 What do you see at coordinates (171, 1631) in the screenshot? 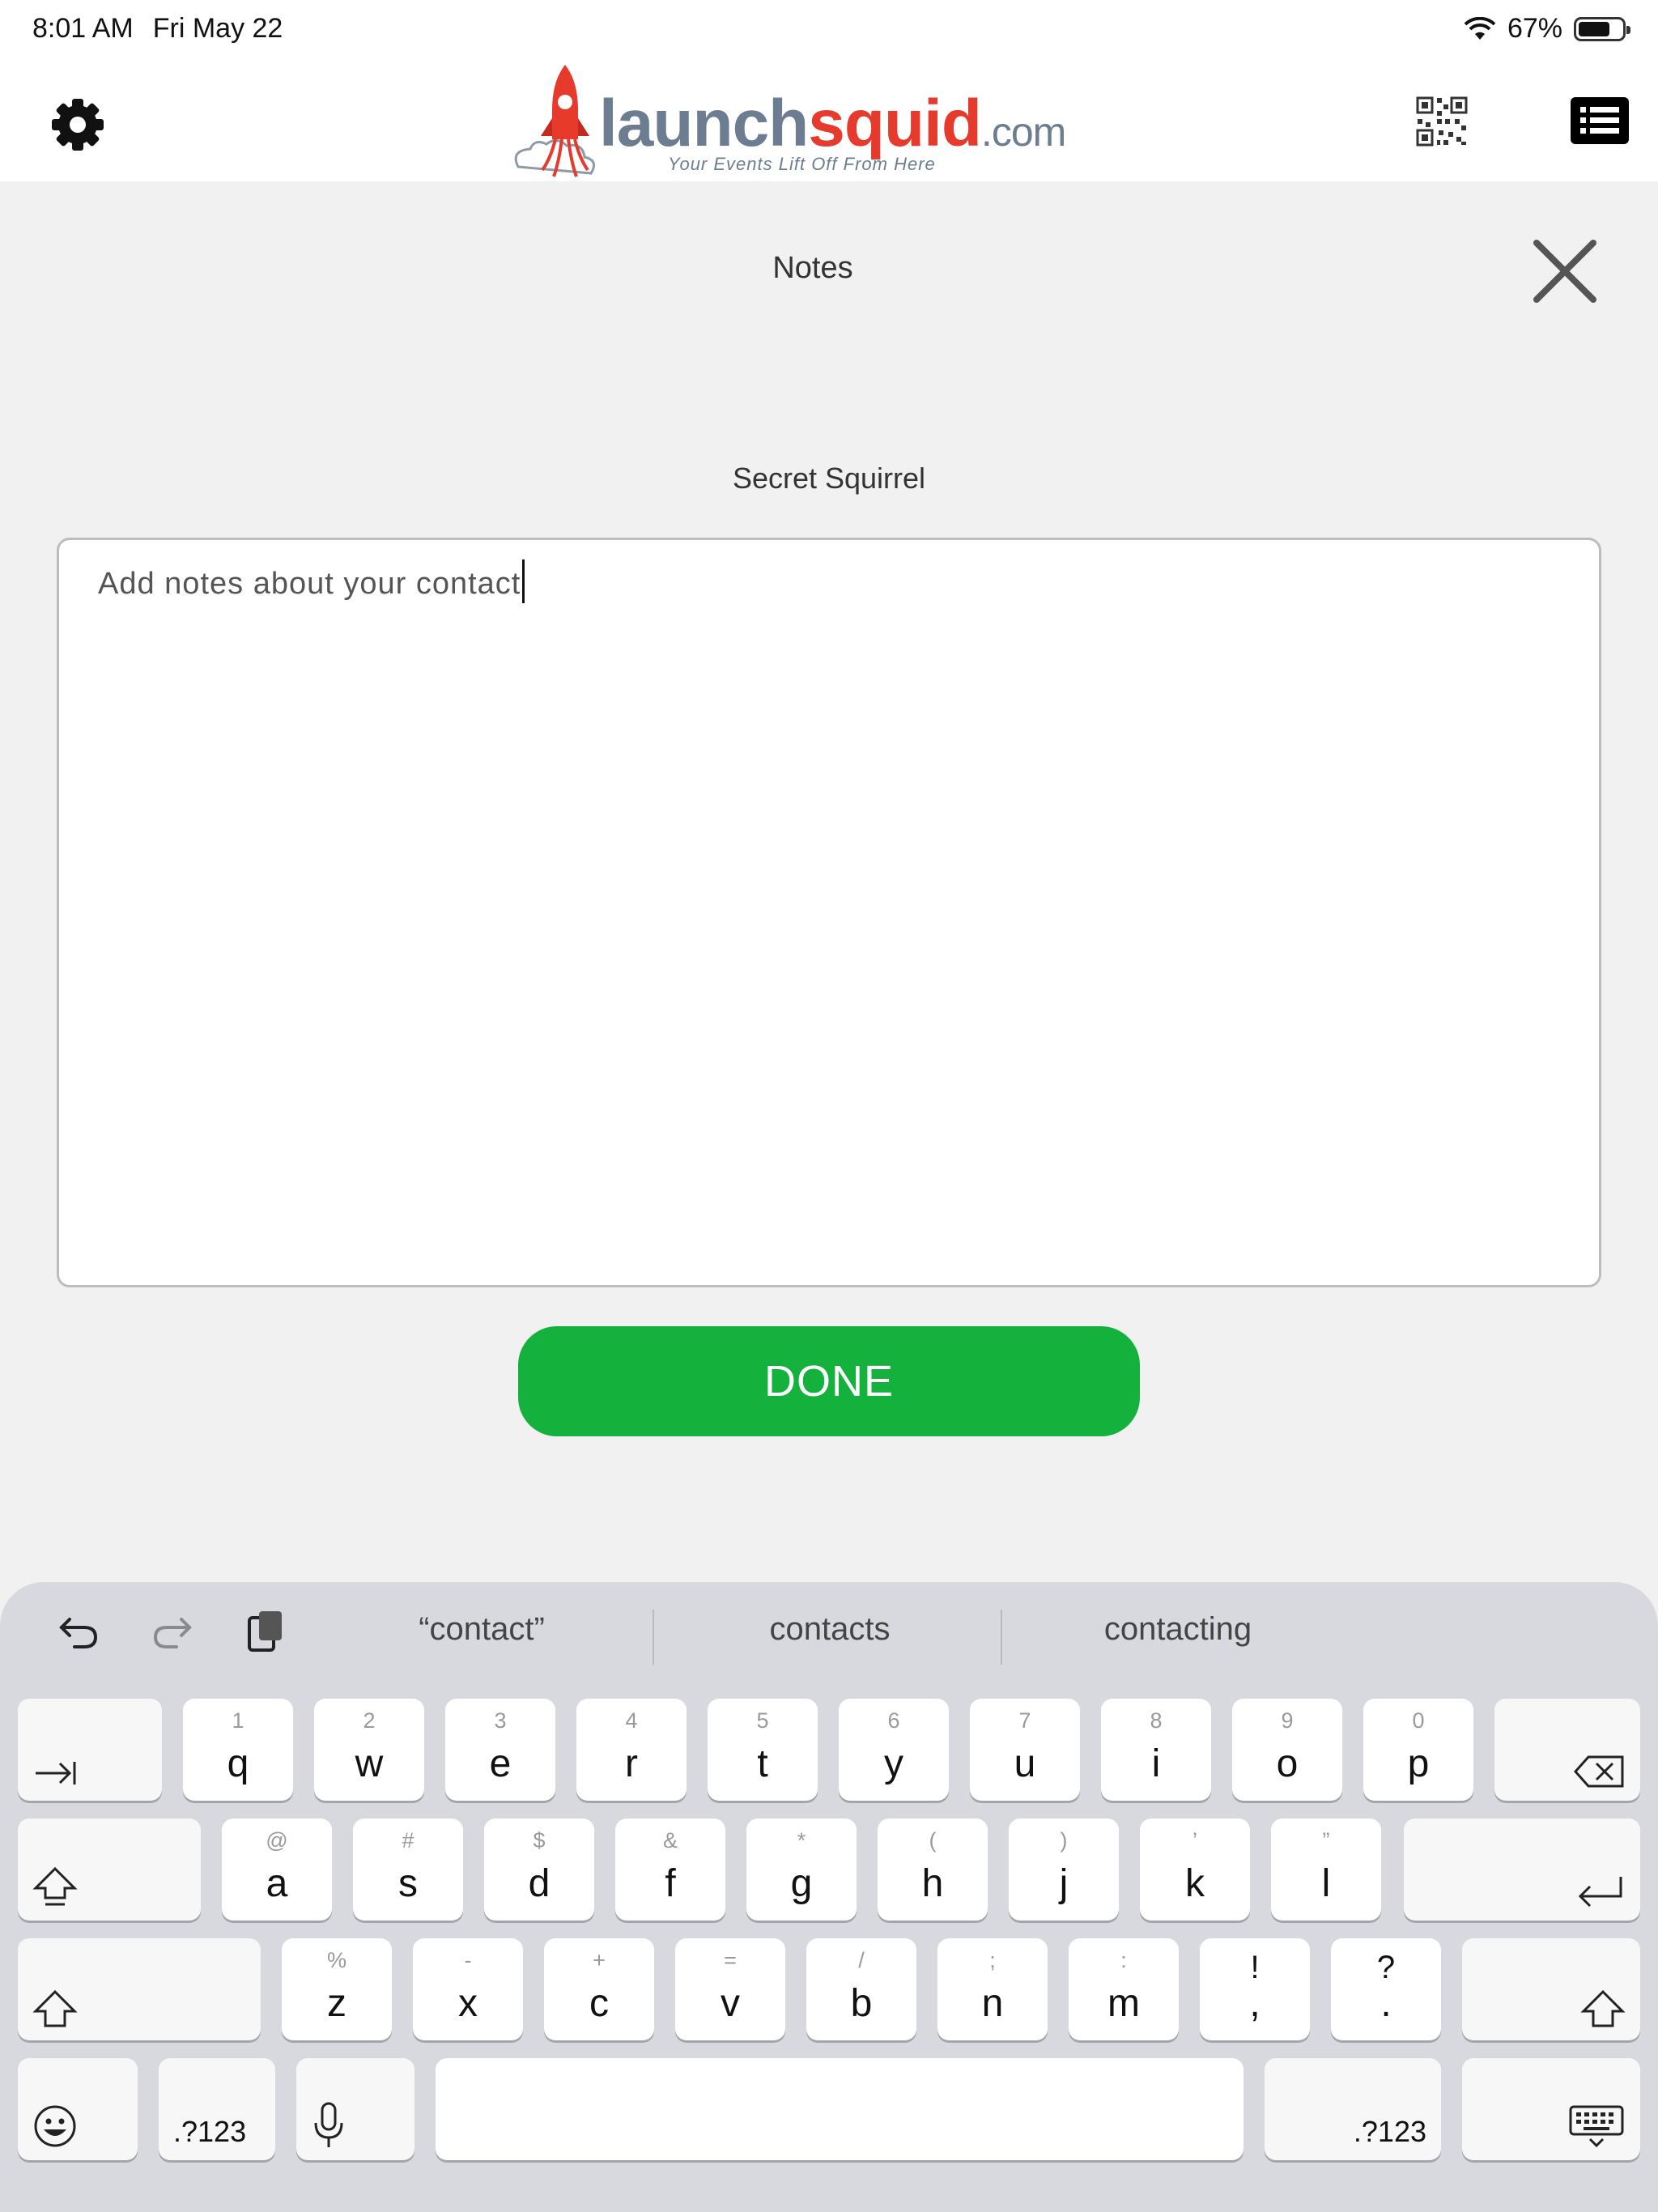
I see `redo-icon` at bounding box center [171, 1631].